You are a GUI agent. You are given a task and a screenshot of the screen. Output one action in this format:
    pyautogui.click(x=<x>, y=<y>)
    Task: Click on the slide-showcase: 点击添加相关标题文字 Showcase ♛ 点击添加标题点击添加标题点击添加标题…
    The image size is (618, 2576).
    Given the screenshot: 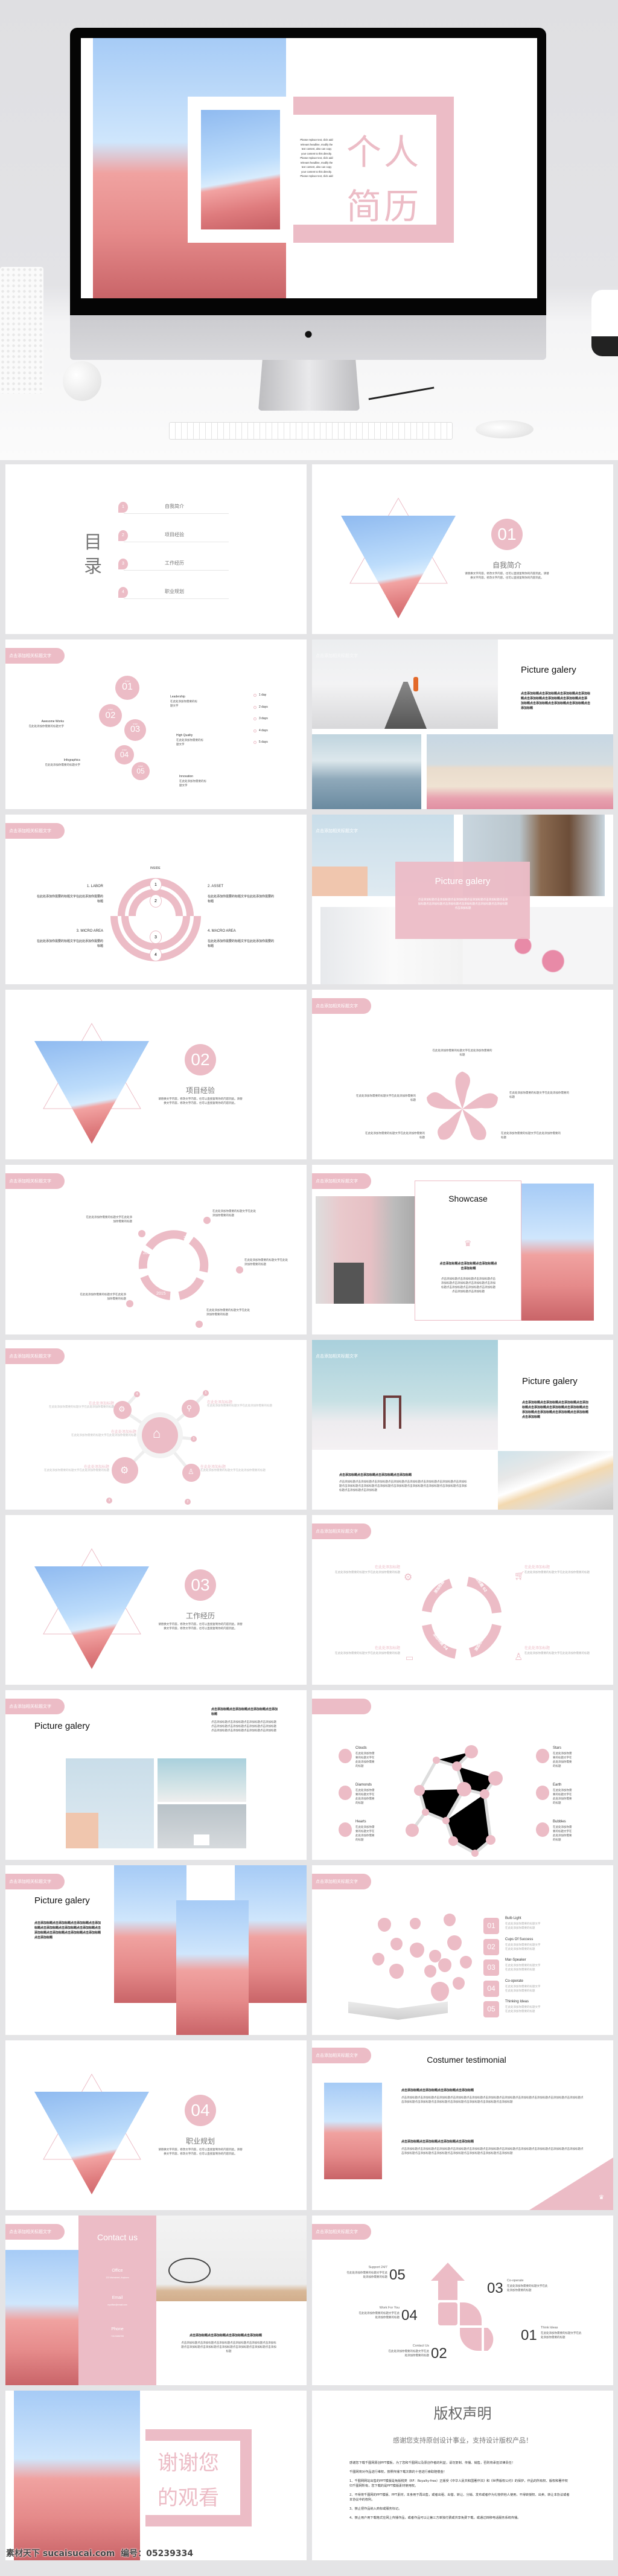 What is the action you would take?
    pyautogui.click(x=463, y=1249)
    